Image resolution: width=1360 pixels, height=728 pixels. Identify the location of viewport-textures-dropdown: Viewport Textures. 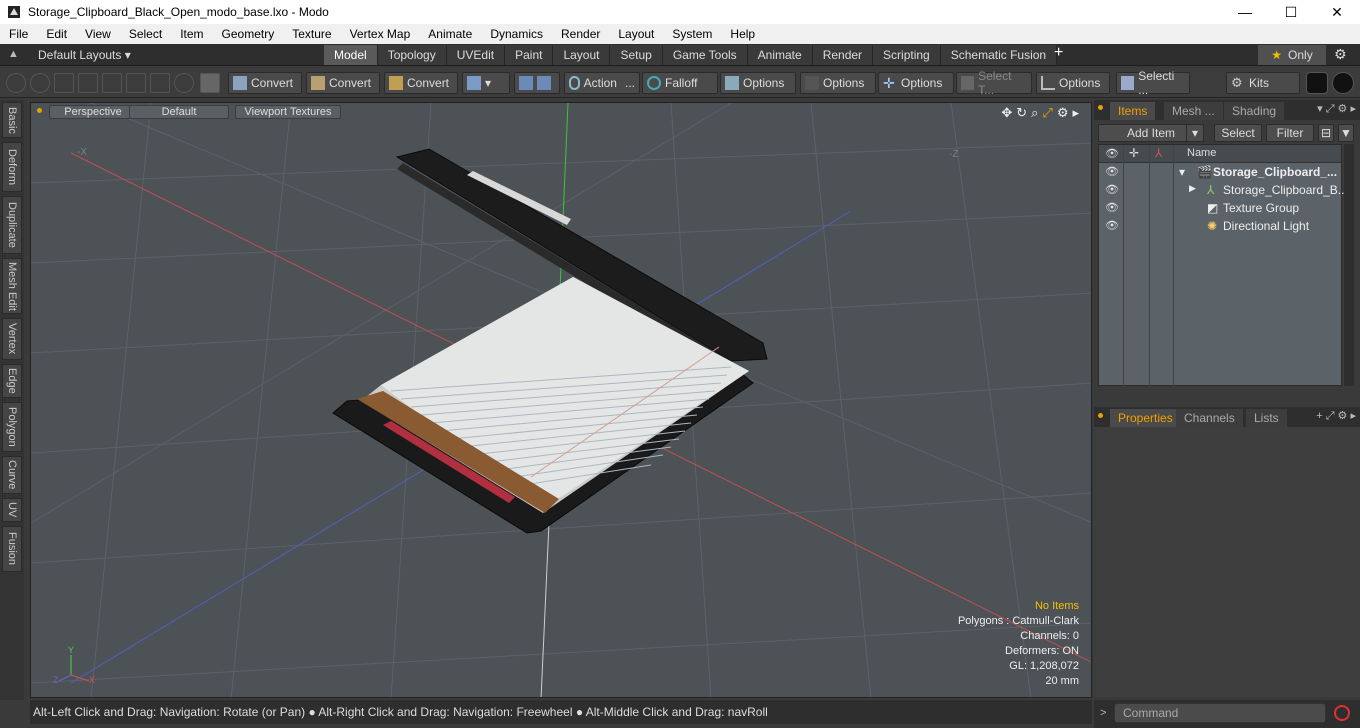
(288, 112).